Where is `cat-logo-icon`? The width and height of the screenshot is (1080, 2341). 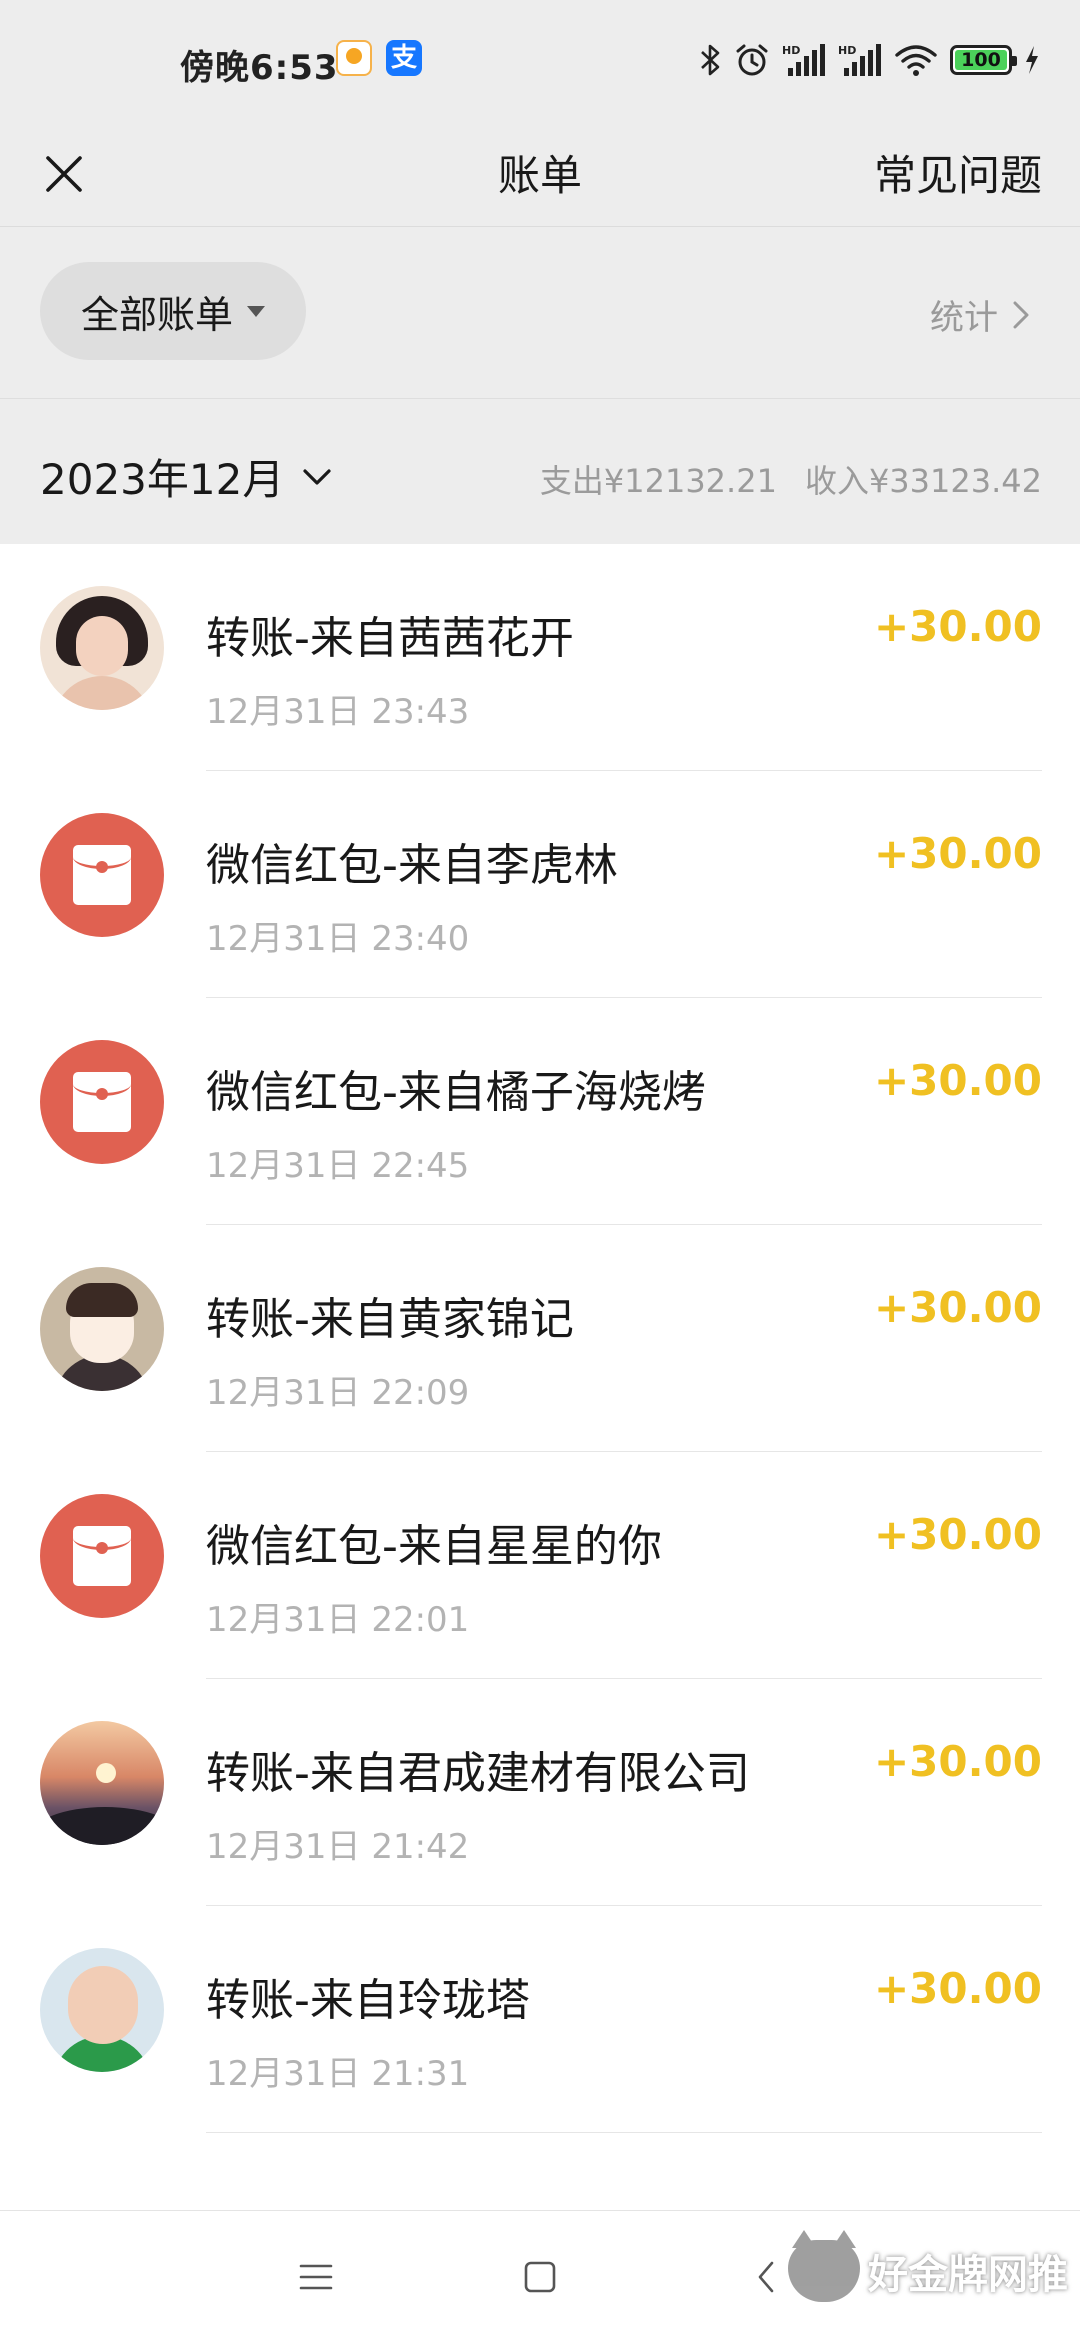 cat-logo-icon is located at coordinates (824, 2266).